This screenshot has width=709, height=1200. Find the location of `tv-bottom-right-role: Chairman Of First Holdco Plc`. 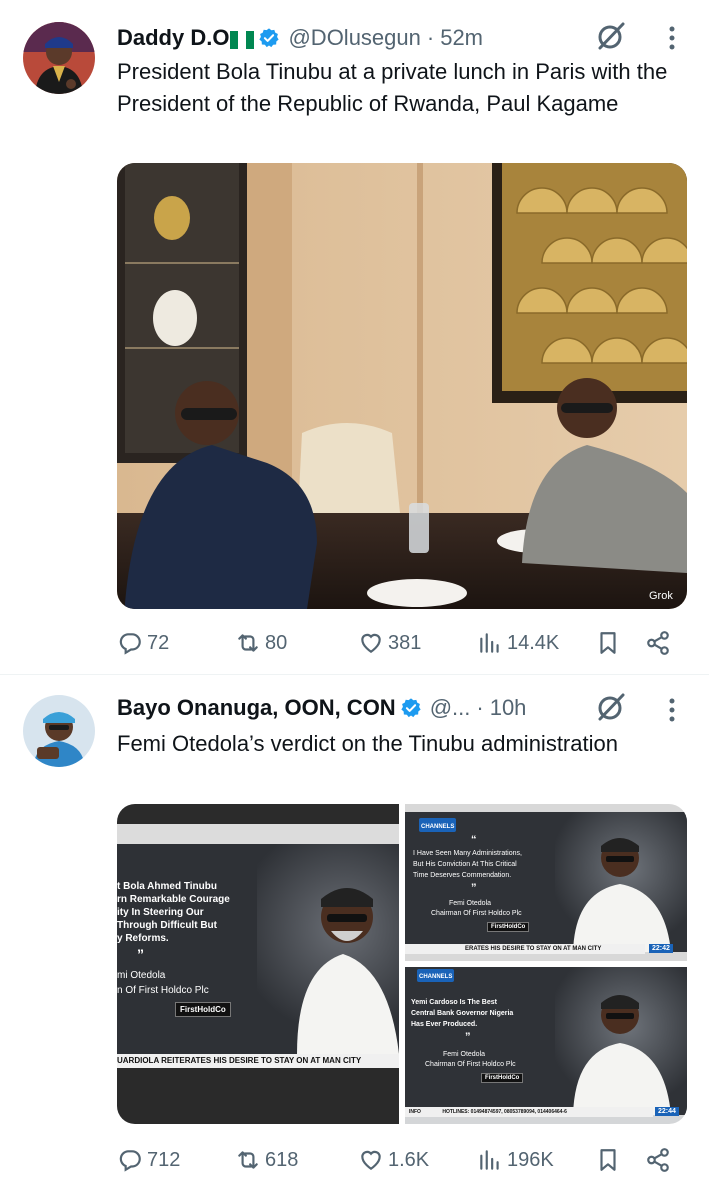

tv-bottom-right-role: Chairman Of First Holdco Plc is located at coordinates (470, 1064).